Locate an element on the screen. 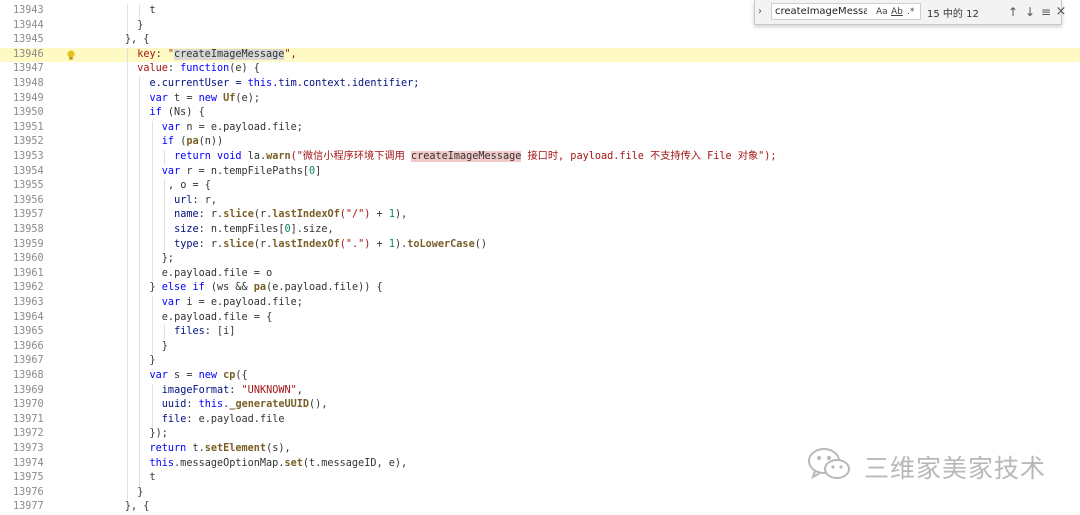  code-line: 13951 var n = e.payload.file; is located at coordinates (540, 128).